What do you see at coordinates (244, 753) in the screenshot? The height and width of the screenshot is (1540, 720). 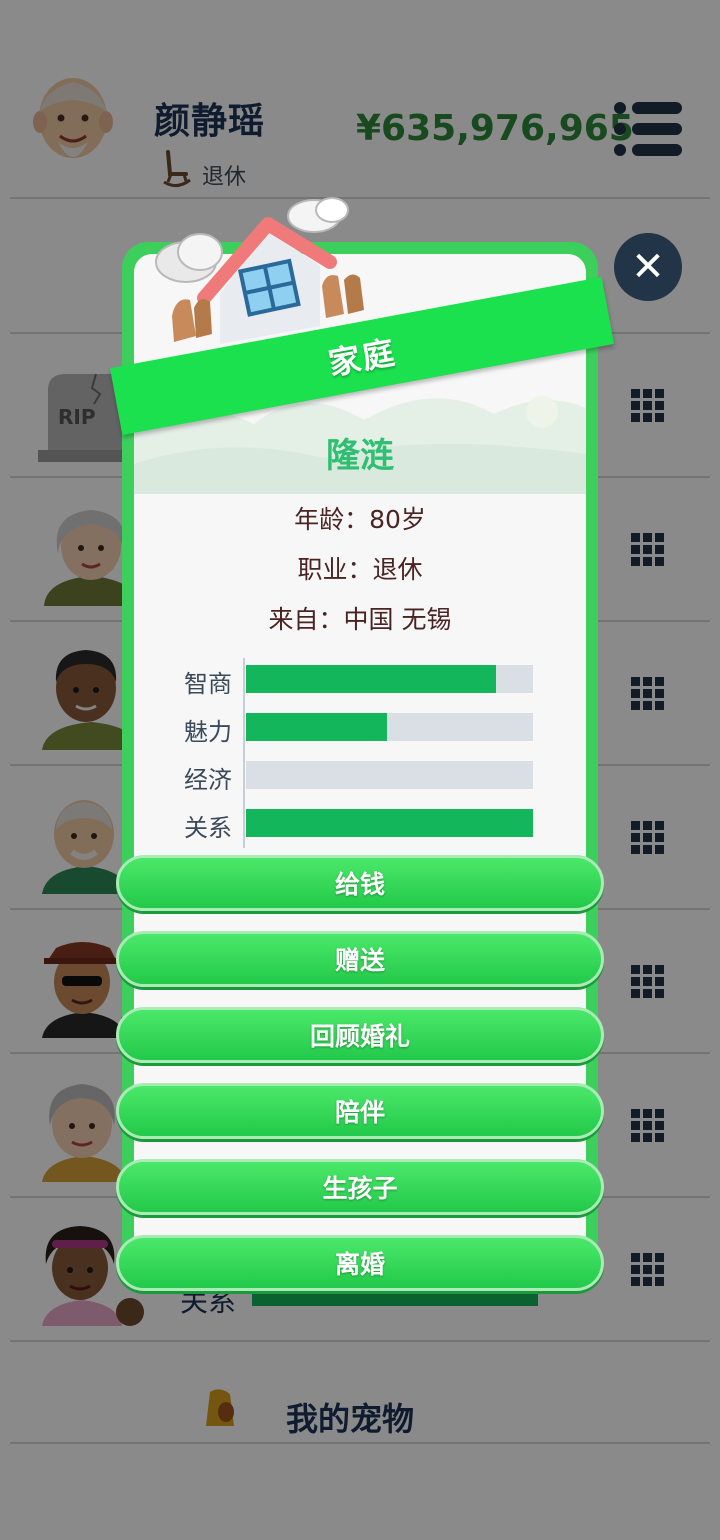 I see `stat-divider` at bounding box center [244, 753].